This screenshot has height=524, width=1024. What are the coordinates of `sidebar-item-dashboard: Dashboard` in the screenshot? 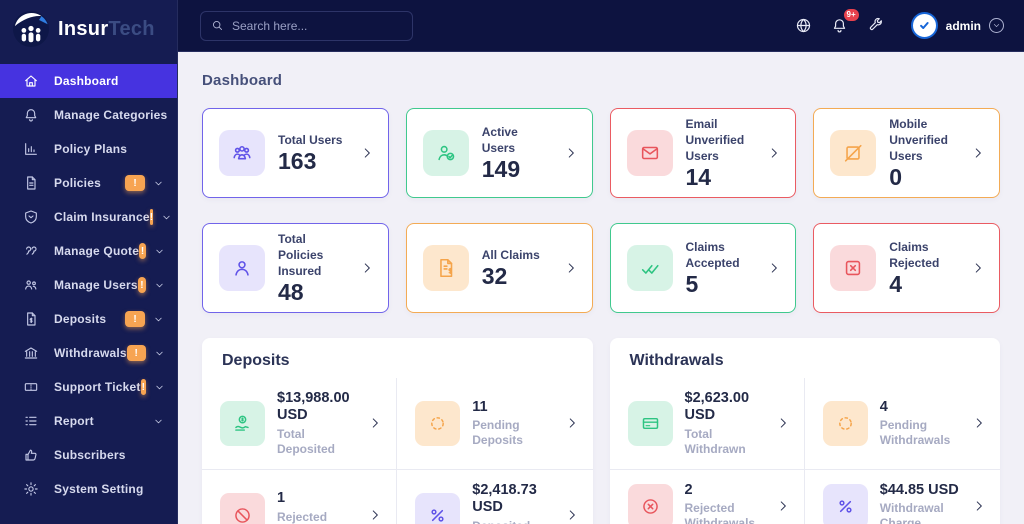 It's located at (88, 81).